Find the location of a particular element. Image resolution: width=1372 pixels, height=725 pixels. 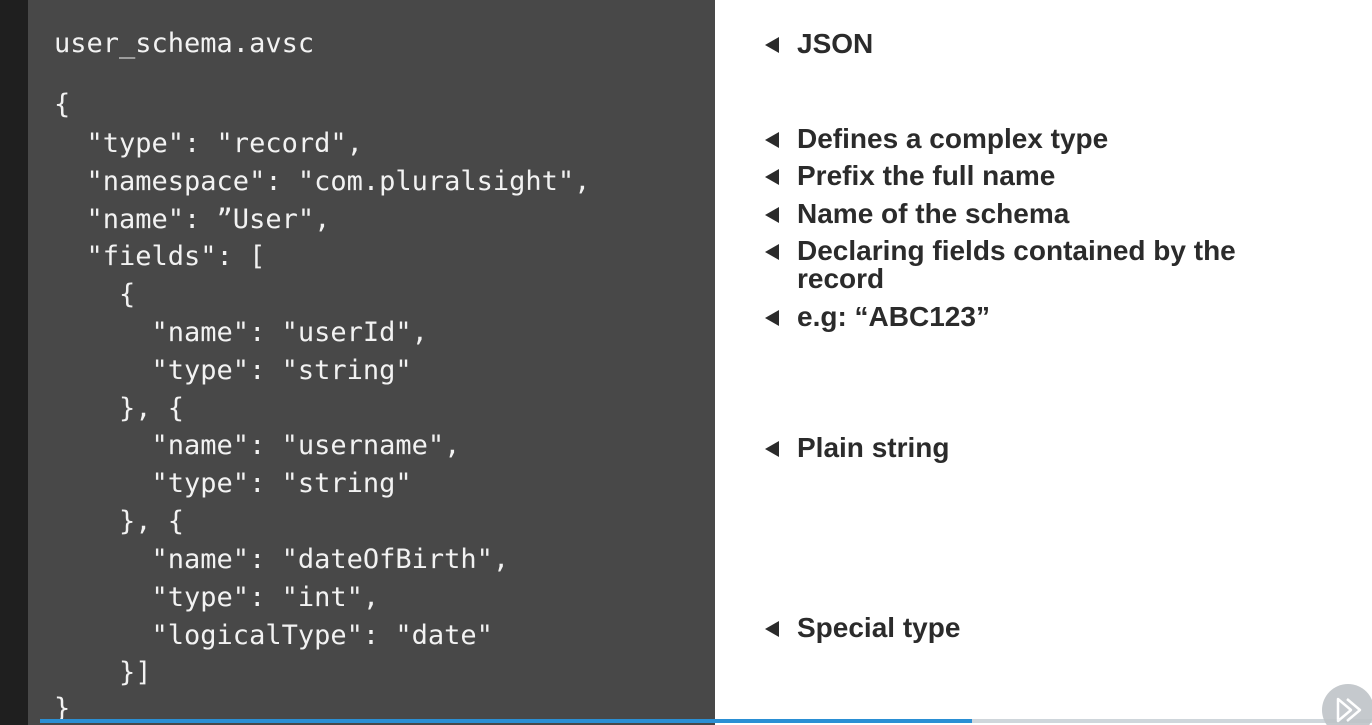

code-line: "type": "int", is located at coordinates (217, 597).